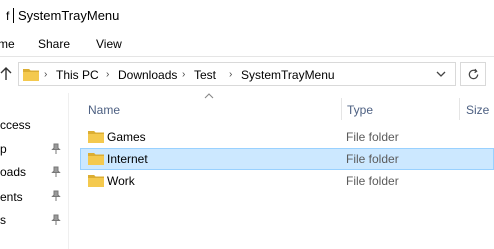  Describe the element at coordinates (7, 74) in the screenshot. I see `up-arrow-icon` at that location.